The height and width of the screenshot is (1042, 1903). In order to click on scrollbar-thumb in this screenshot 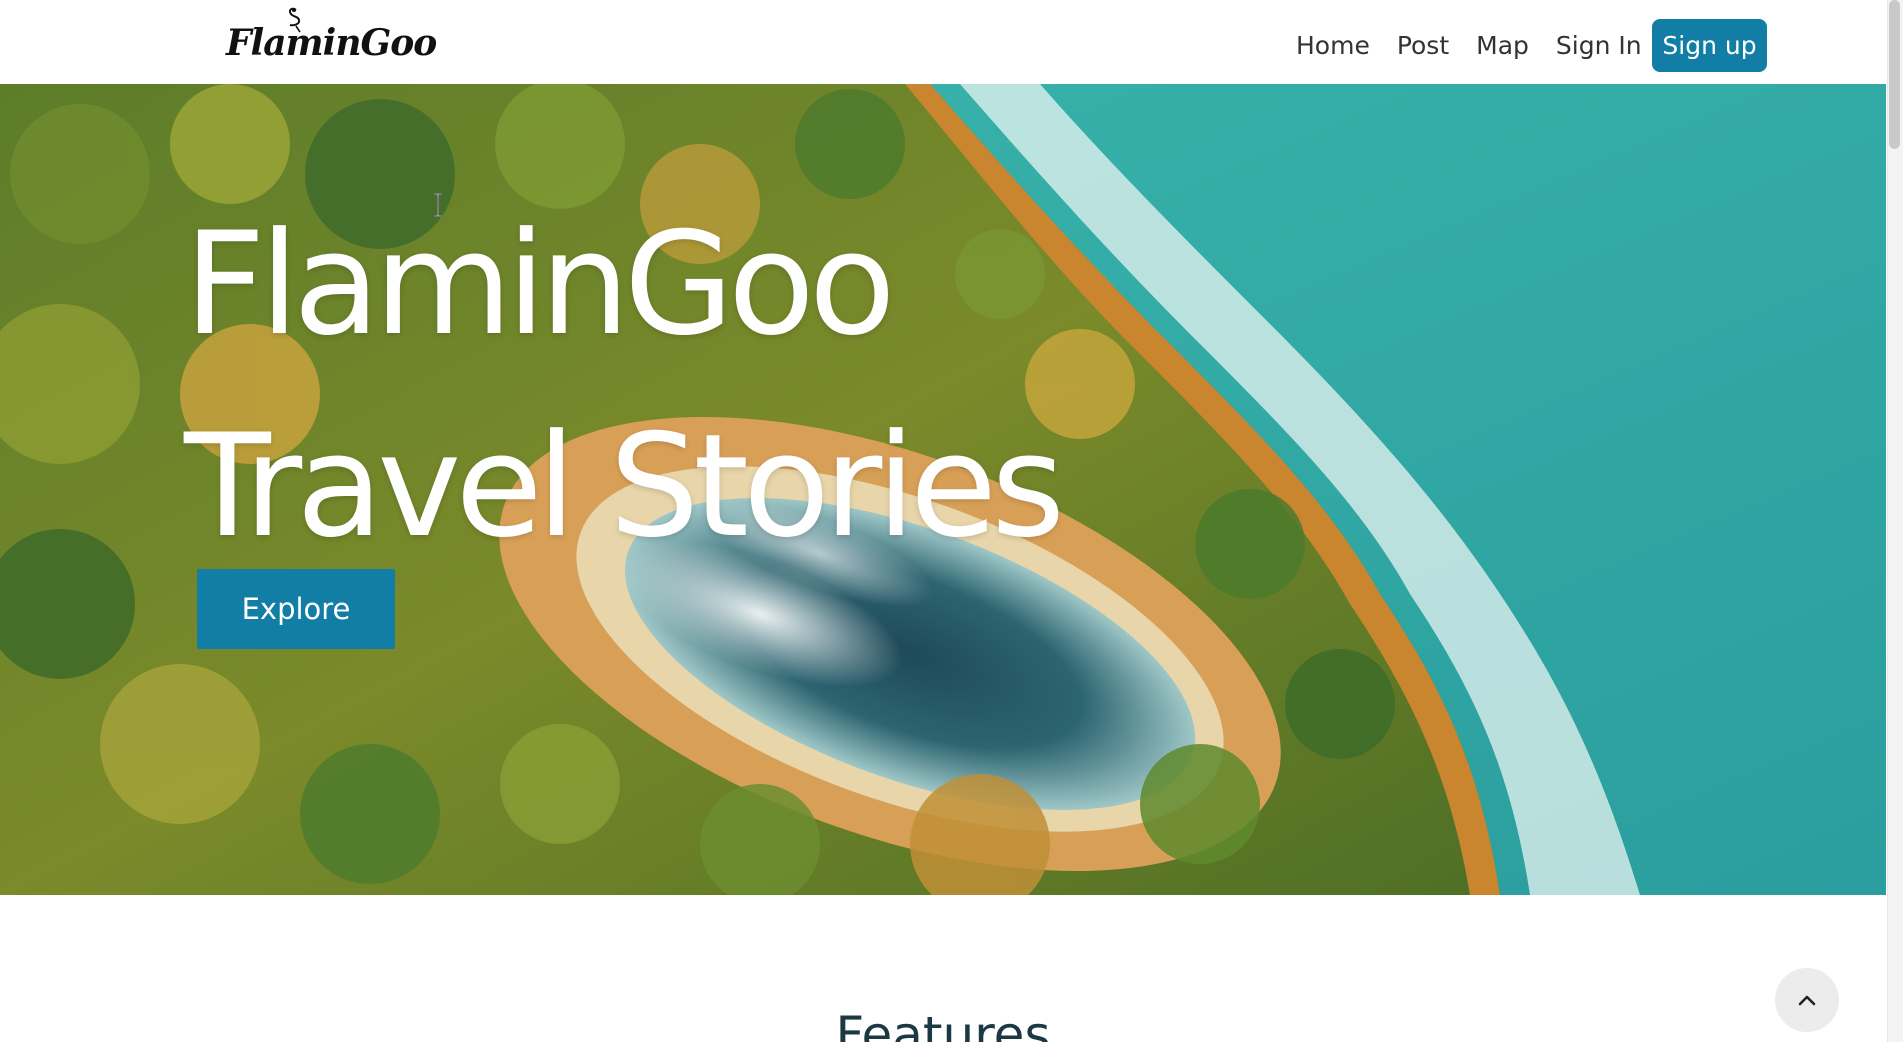, I will do `click(1894, 74)`.